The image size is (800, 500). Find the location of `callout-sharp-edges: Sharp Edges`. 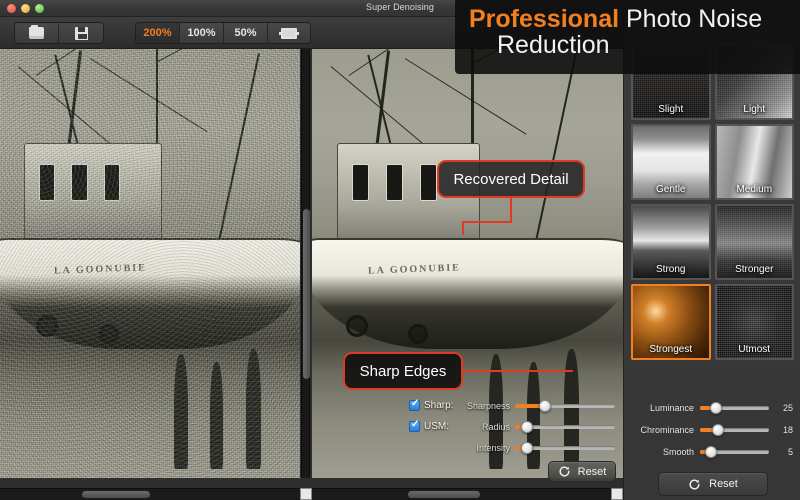

callout-sharp-edges: Sharp Edges is located at coordinates (403, 371).